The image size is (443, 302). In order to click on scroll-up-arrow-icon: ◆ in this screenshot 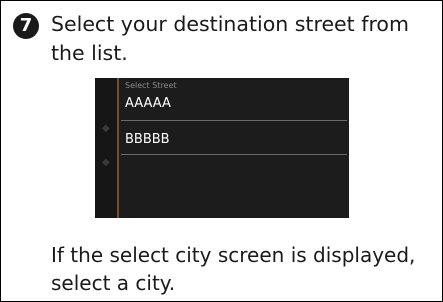, I will do `click(106, 128)`.